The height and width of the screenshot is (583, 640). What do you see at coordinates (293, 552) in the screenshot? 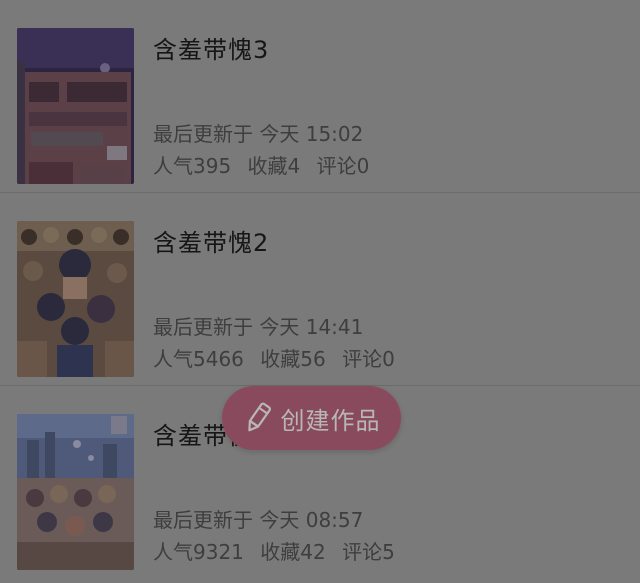
I see `favorites-count: 收藏42` at bounding box center [293, 552].